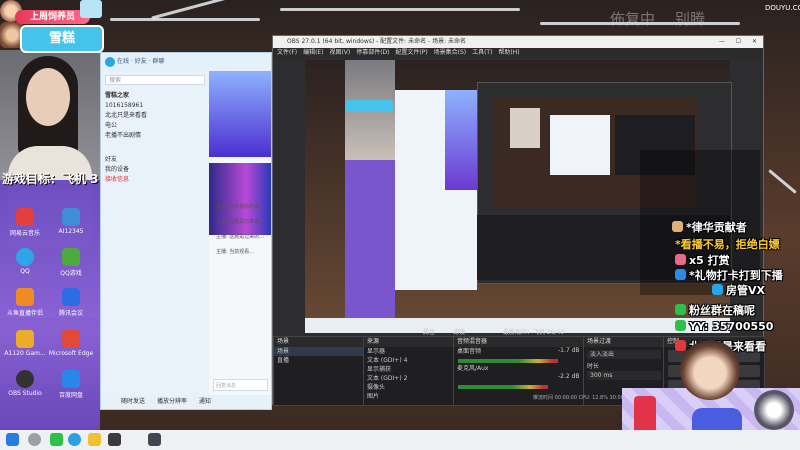 The height and width of the screenshot is (450, 800). What do you see at coordinates (729, 275) in the screenshot?
I see `overlay-text: *礼物打卡打到下播` at bounding box center [729, 275].